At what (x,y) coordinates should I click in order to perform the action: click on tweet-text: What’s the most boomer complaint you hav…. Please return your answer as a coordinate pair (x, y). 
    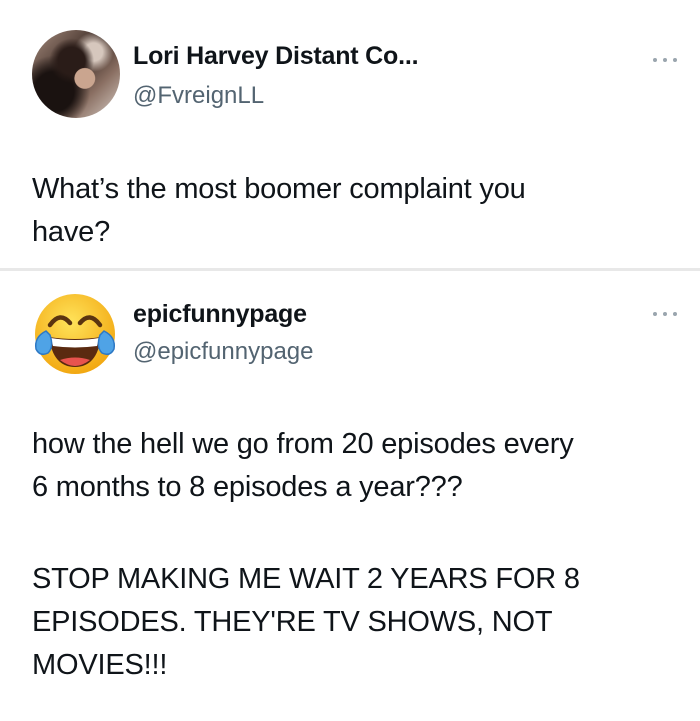
    Looking at the image, I should click on (279, 210).